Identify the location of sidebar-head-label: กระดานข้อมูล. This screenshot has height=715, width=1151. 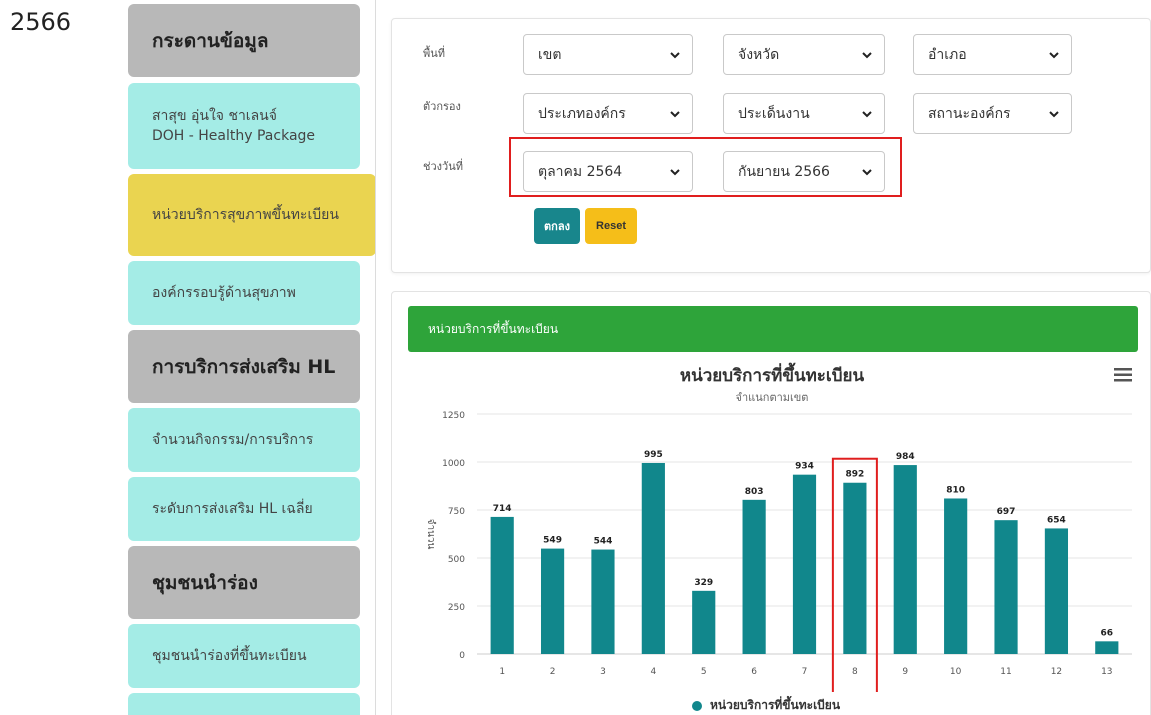
(210, 40).